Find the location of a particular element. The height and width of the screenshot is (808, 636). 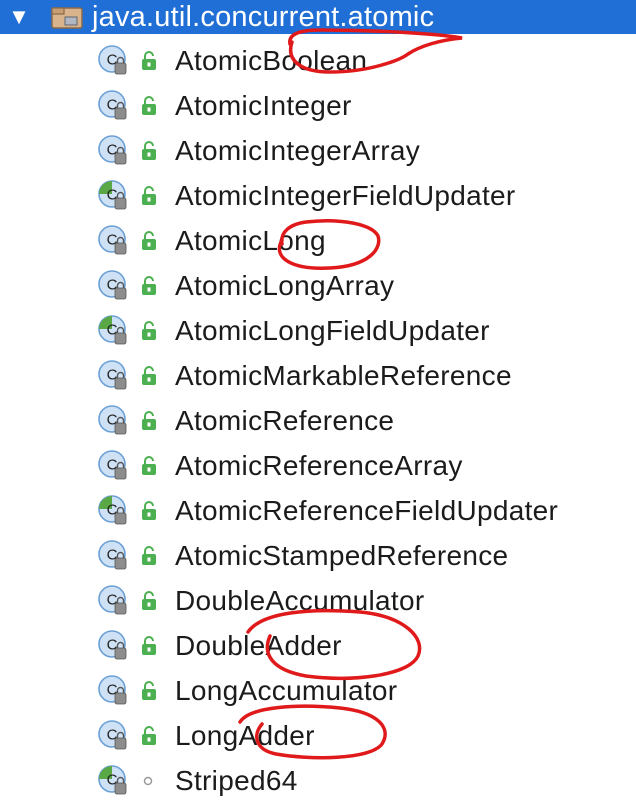

class-node-long-accumulator: C LongAccumulator is located at coordinates (318, 690).